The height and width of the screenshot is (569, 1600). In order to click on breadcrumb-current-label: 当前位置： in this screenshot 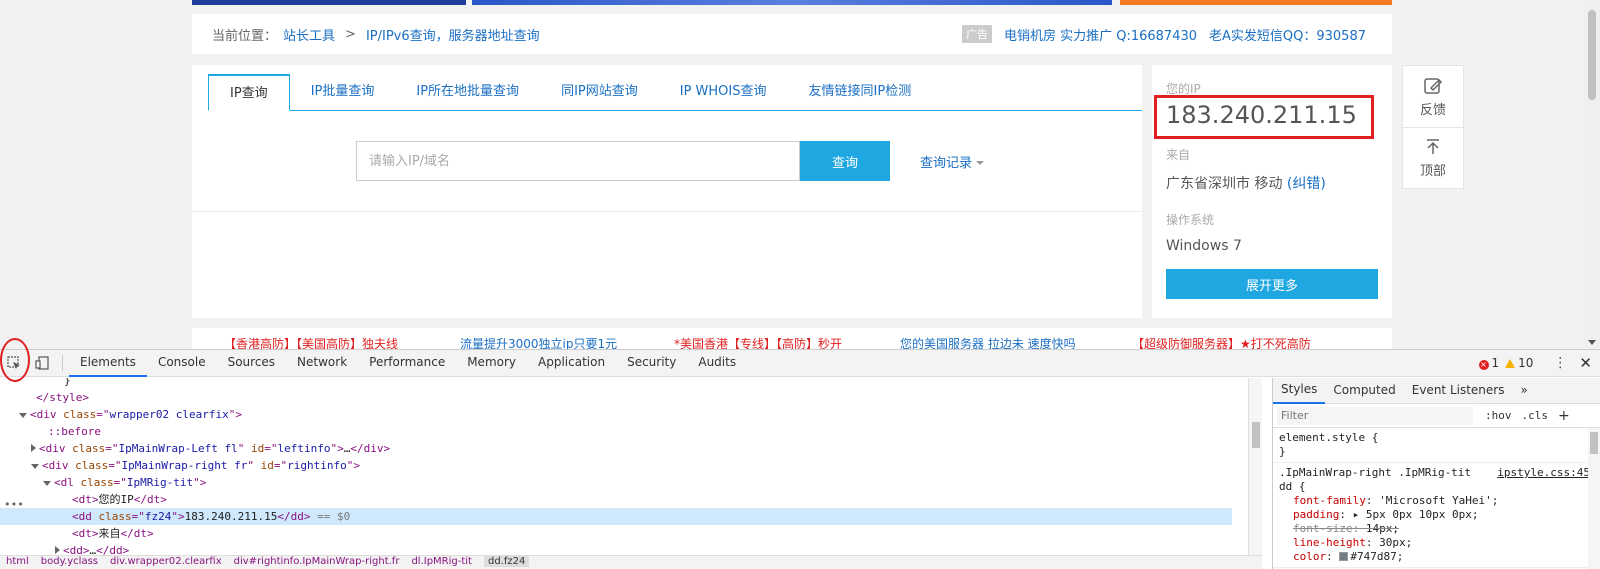, I will do `click(245, 36)`.